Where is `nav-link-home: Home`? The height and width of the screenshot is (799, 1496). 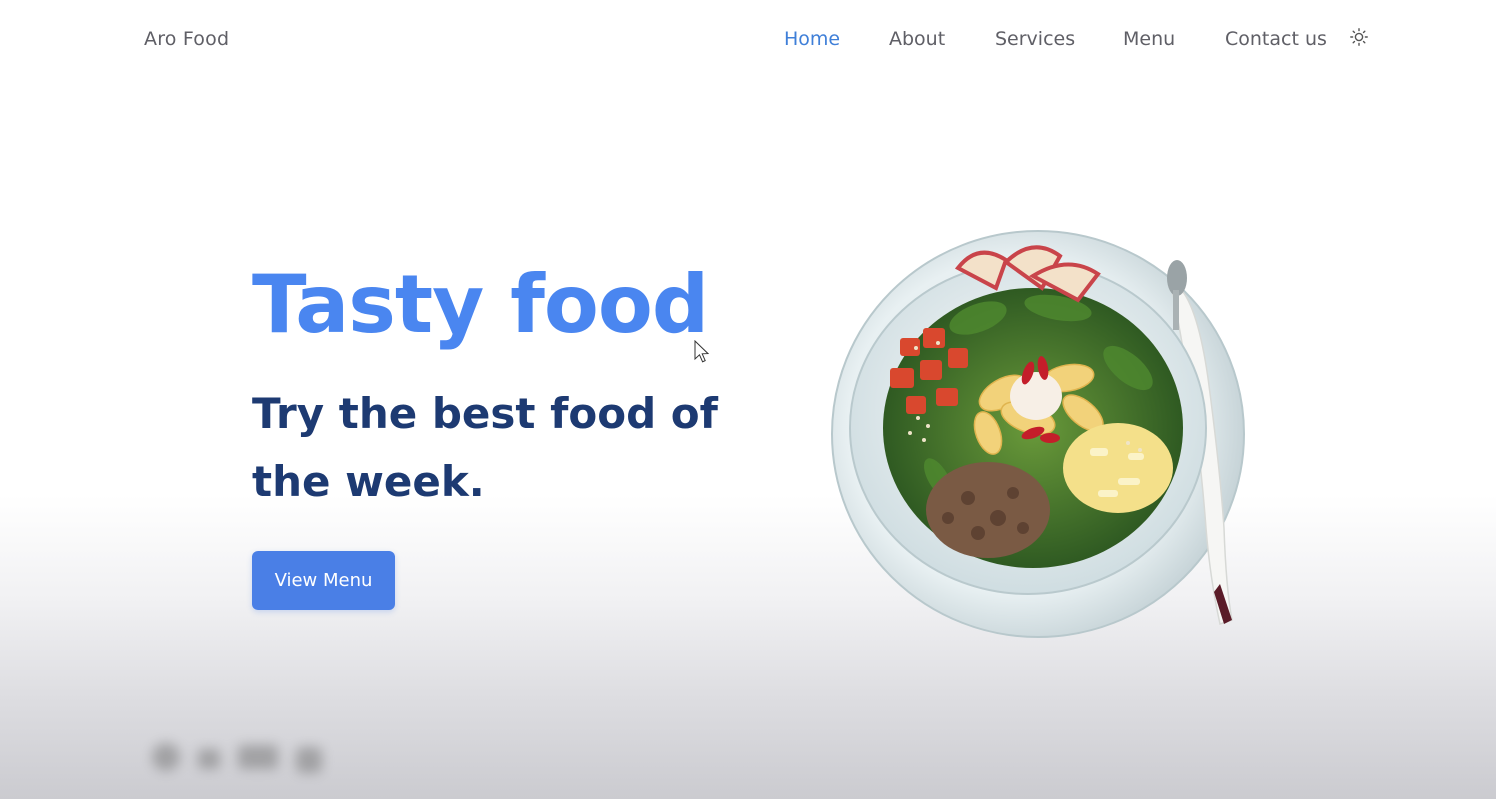
nav-link-home: Home is located at coordinates (812, 39).